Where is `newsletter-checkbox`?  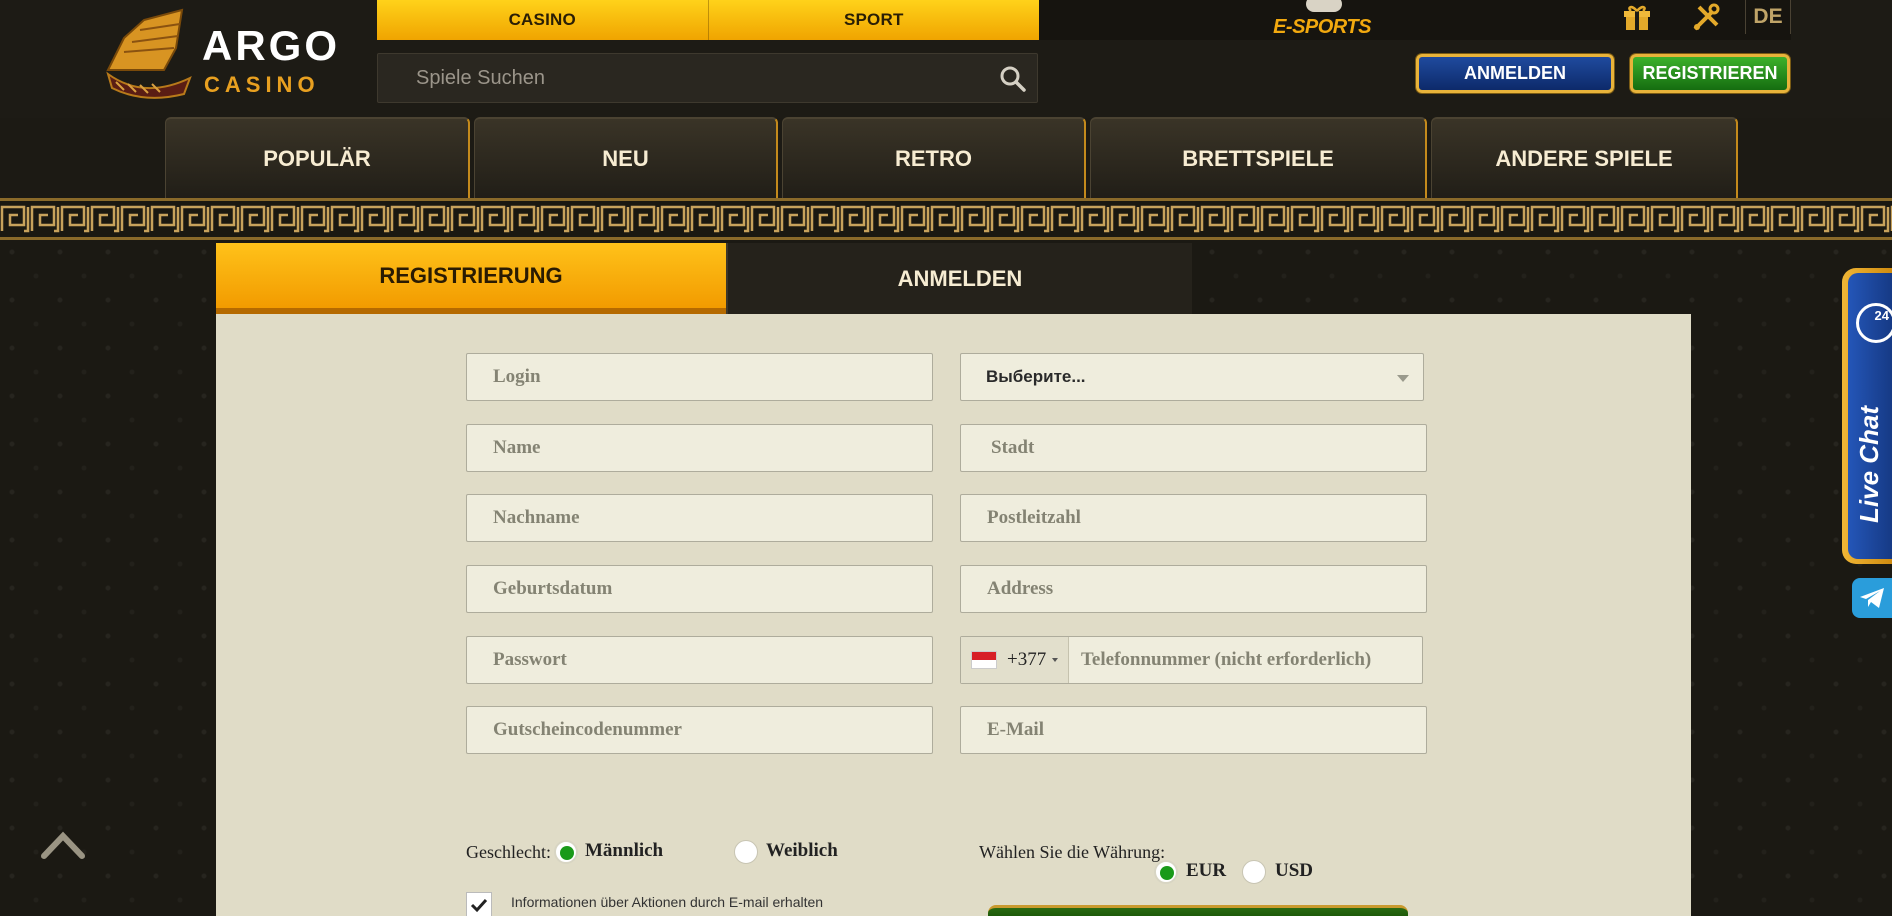
newsletter-checkbox is located at coordinates (479, 904).